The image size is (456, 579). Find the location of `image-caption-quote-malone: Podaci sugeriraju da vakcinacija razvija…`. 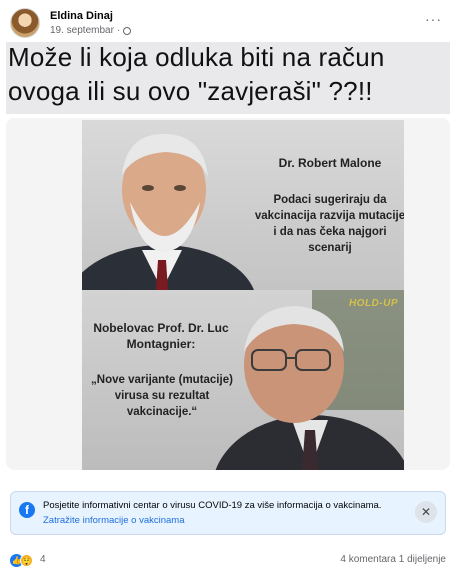

image-caption-quote-malone: Podaci sugeriraju da vakcinacija razvija… is located at coordinates (329, 224).